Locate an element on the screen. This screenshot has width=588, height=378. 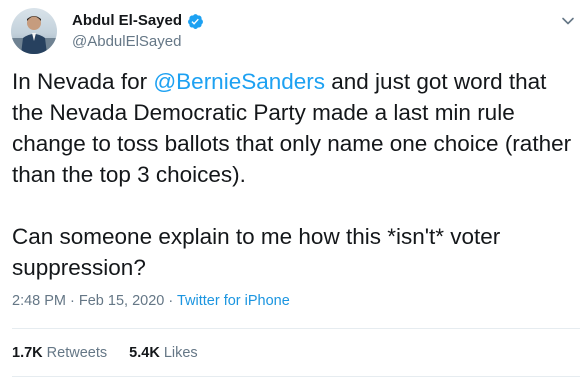
engagement-stats: 1.7K Retweets 5.4K Likes is located at coordinates (114, 353).